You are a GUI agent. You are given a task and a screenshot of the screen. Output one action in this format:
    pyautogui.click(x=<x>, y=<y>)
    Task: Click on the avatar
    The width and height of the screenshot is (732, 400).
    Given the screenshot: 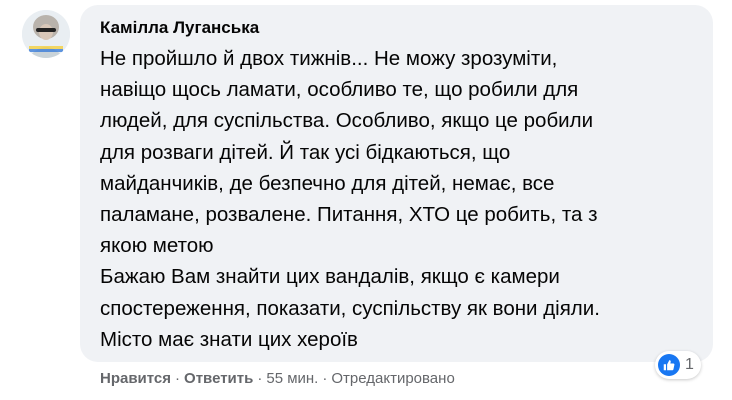 What is the action you would take?
    pyautogui.click(x=46, y=34)
    